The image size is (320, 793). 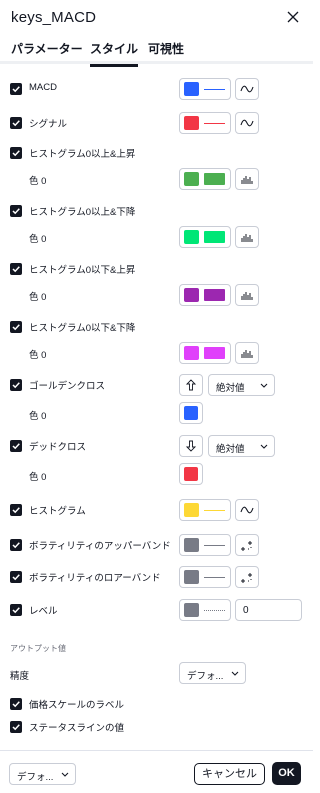 I want to click on dead-cross-checkbox, so click(x=16, y=446).